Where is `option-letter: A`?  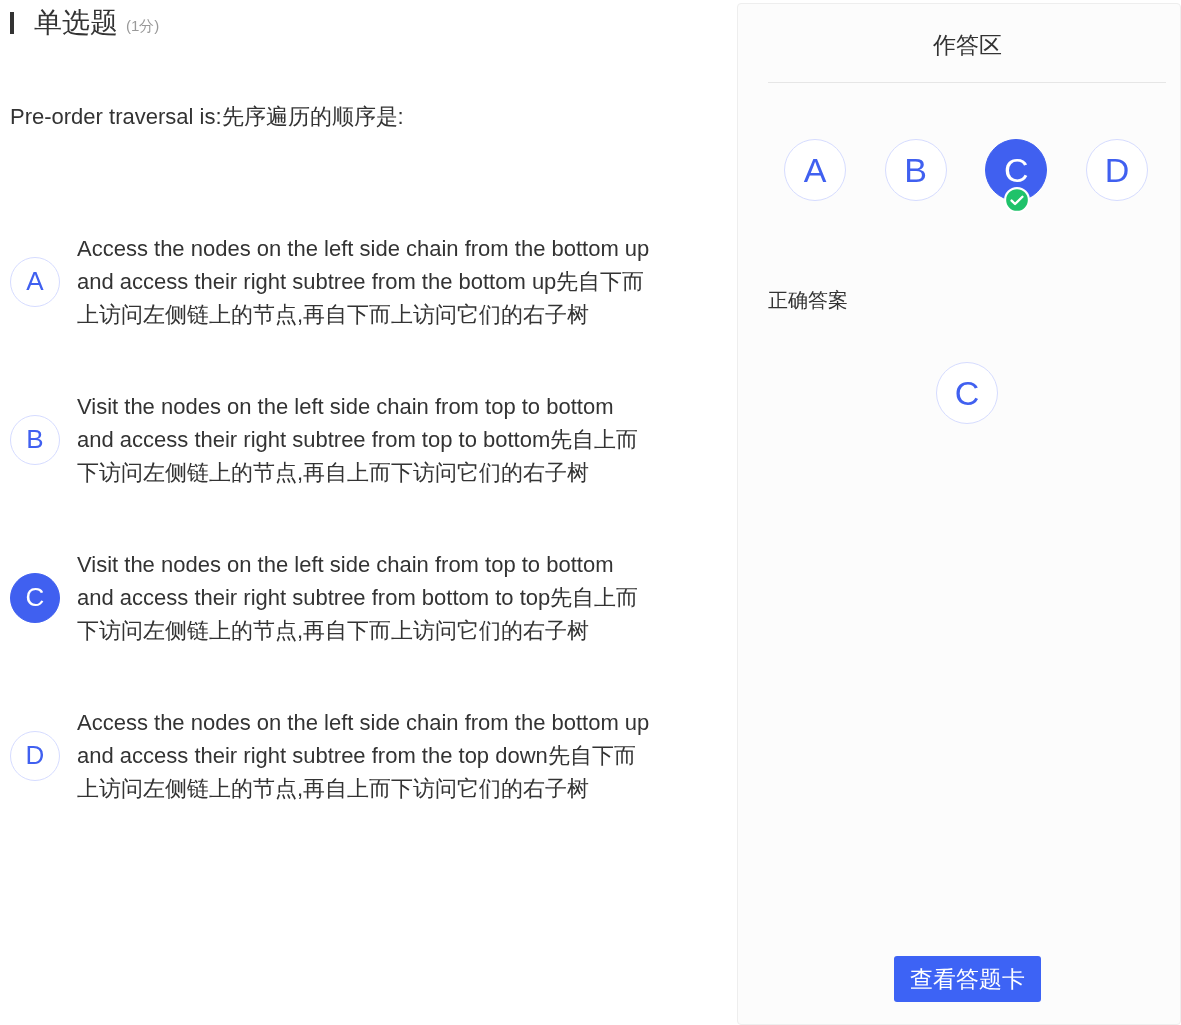
option-letter: A is located at coordinates (35, 281).